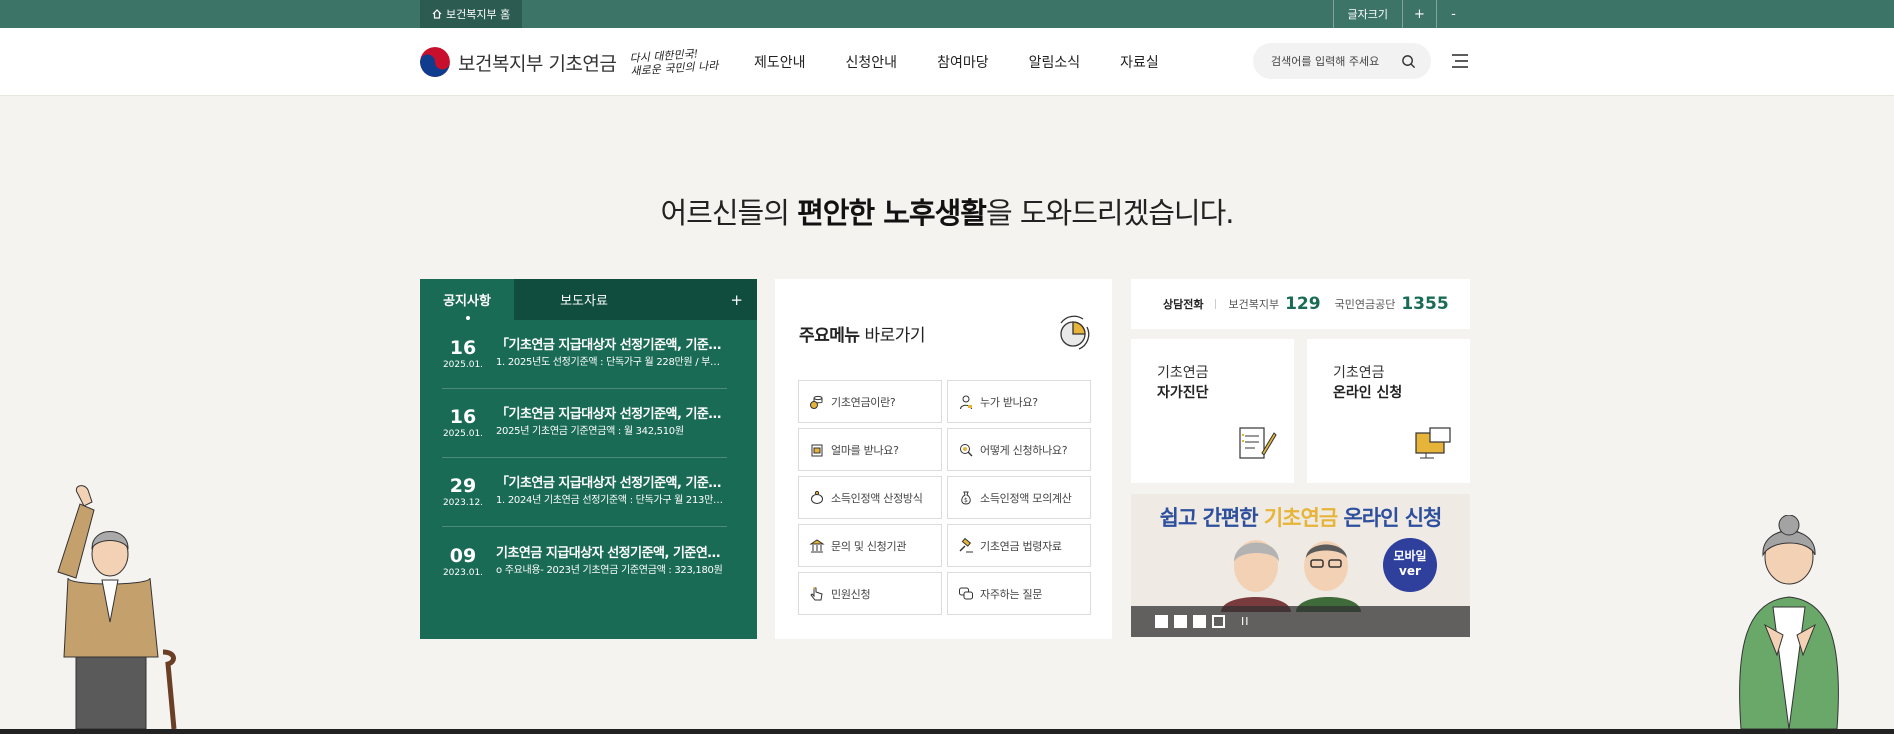 This screenshot has height=734, width=1894. What do you see at coordinates (1300, 621) in the screenshot?
I see `banner-slider-controls: II` at bounding box center [1300, 621].